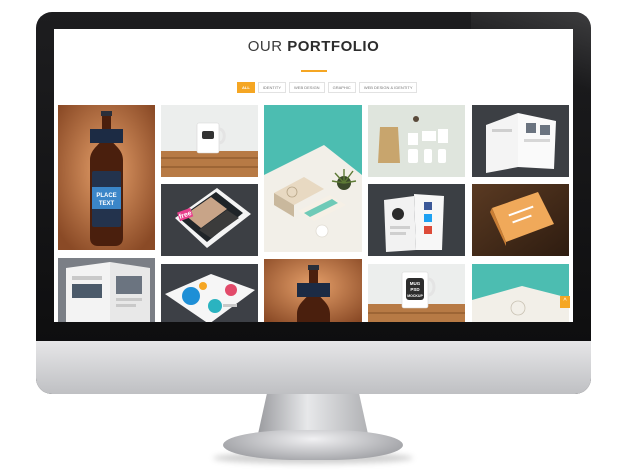  I want to click on mug-label-line1: MUG, so click(415, 283).